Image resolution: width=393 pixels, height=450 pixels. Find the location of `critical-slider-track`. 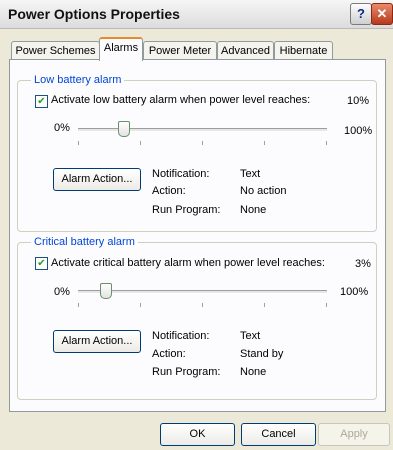

critical-slider-track is located at coordinates (202, 292).